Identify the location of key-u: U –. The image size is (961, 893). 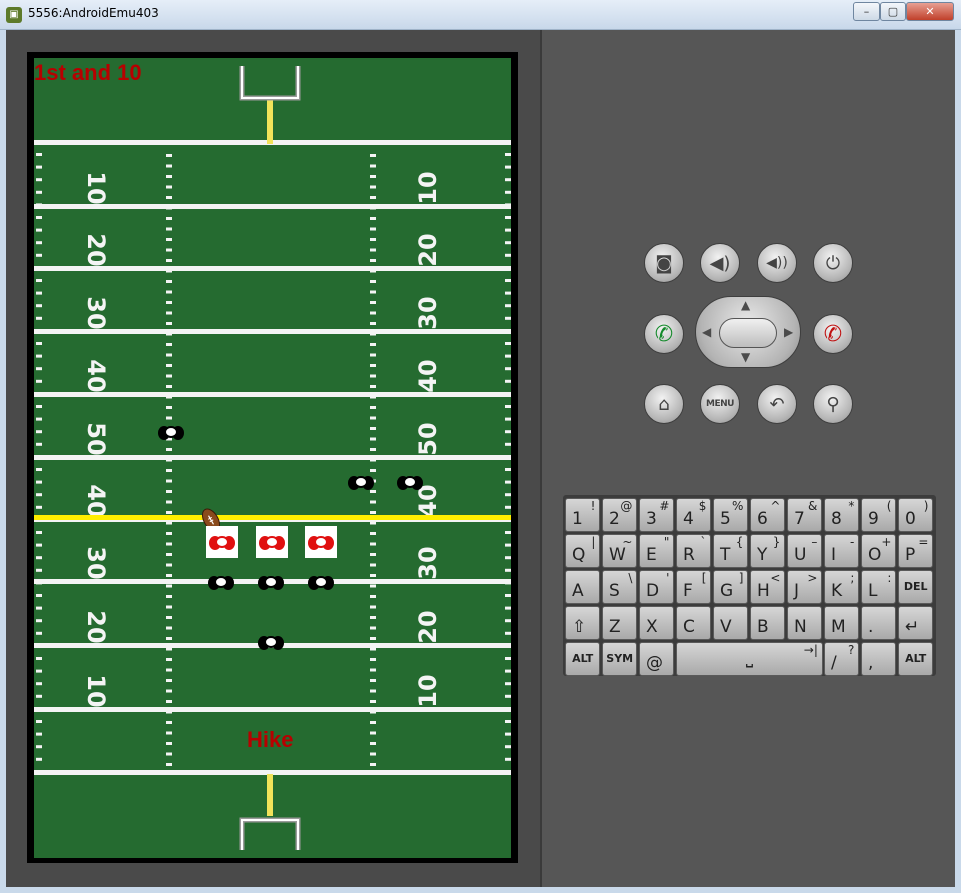
(805, 551).